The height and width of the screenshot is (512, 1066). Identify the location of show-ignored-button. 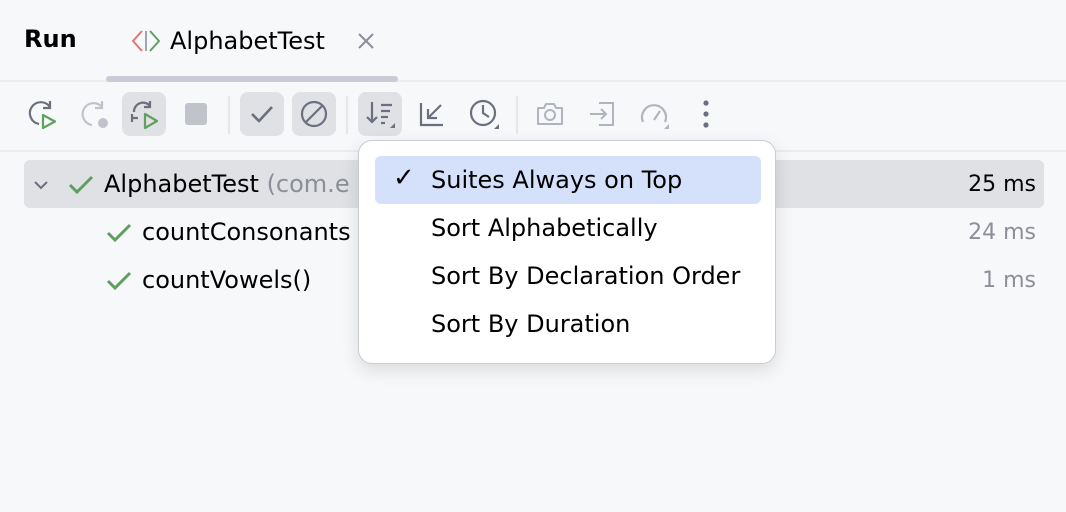
(314, 114).